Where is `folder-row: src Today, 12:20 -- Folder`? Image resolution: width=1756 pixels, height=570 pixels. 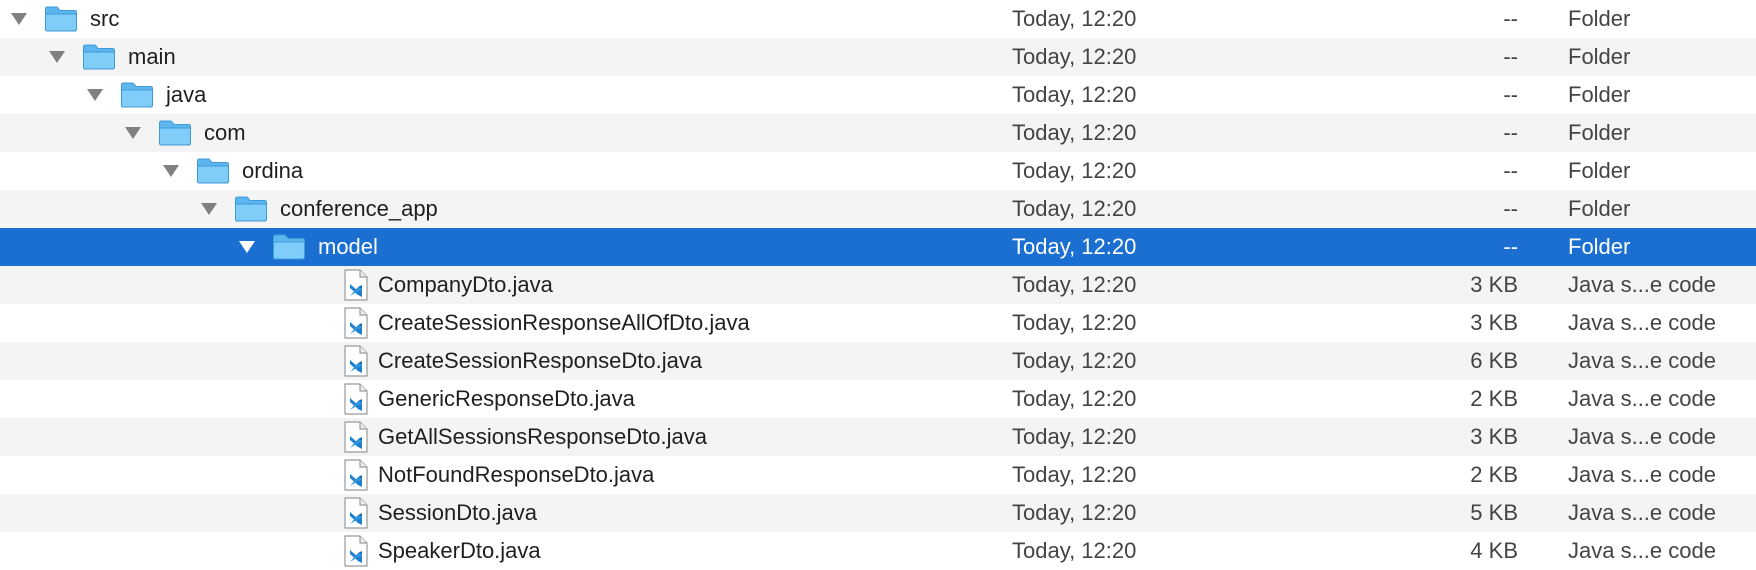 folder-row: src Today, 12:20 -- Folder is located at coordinates (878, 19).